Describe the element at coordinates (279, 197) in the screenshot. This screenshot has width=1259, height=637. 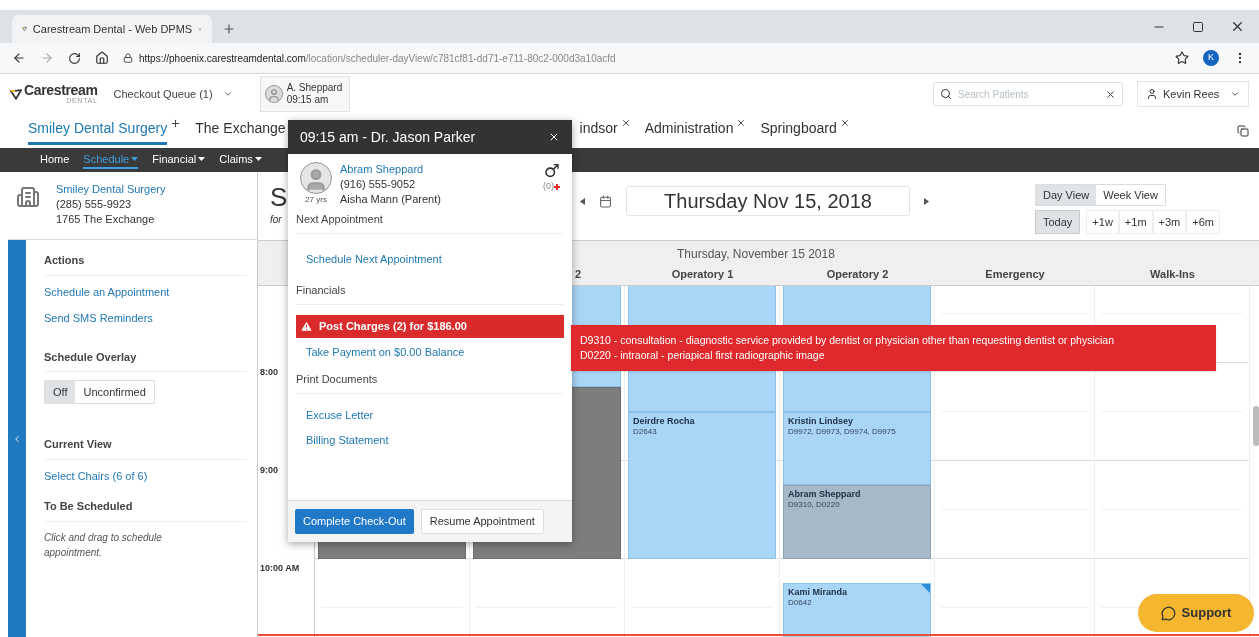
I see `page-title: S` at that location.